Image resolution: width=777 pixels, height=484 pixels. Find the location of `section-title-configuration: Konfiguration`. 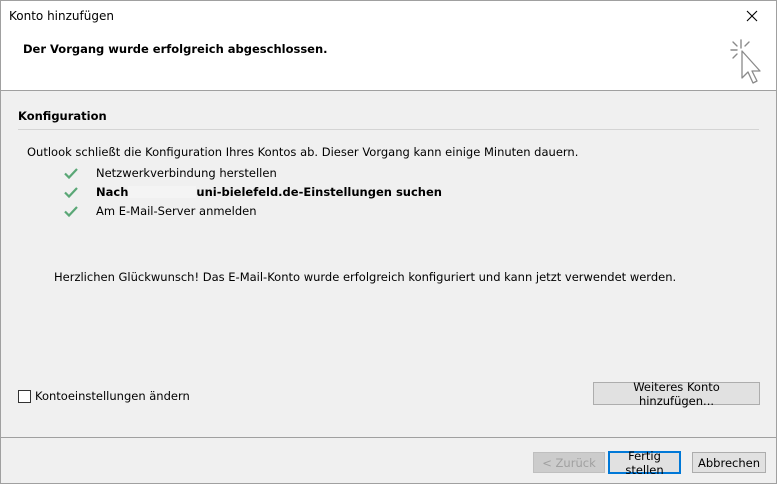

section-title-configuration: Konfiguration is located at coordinates (62, 116).